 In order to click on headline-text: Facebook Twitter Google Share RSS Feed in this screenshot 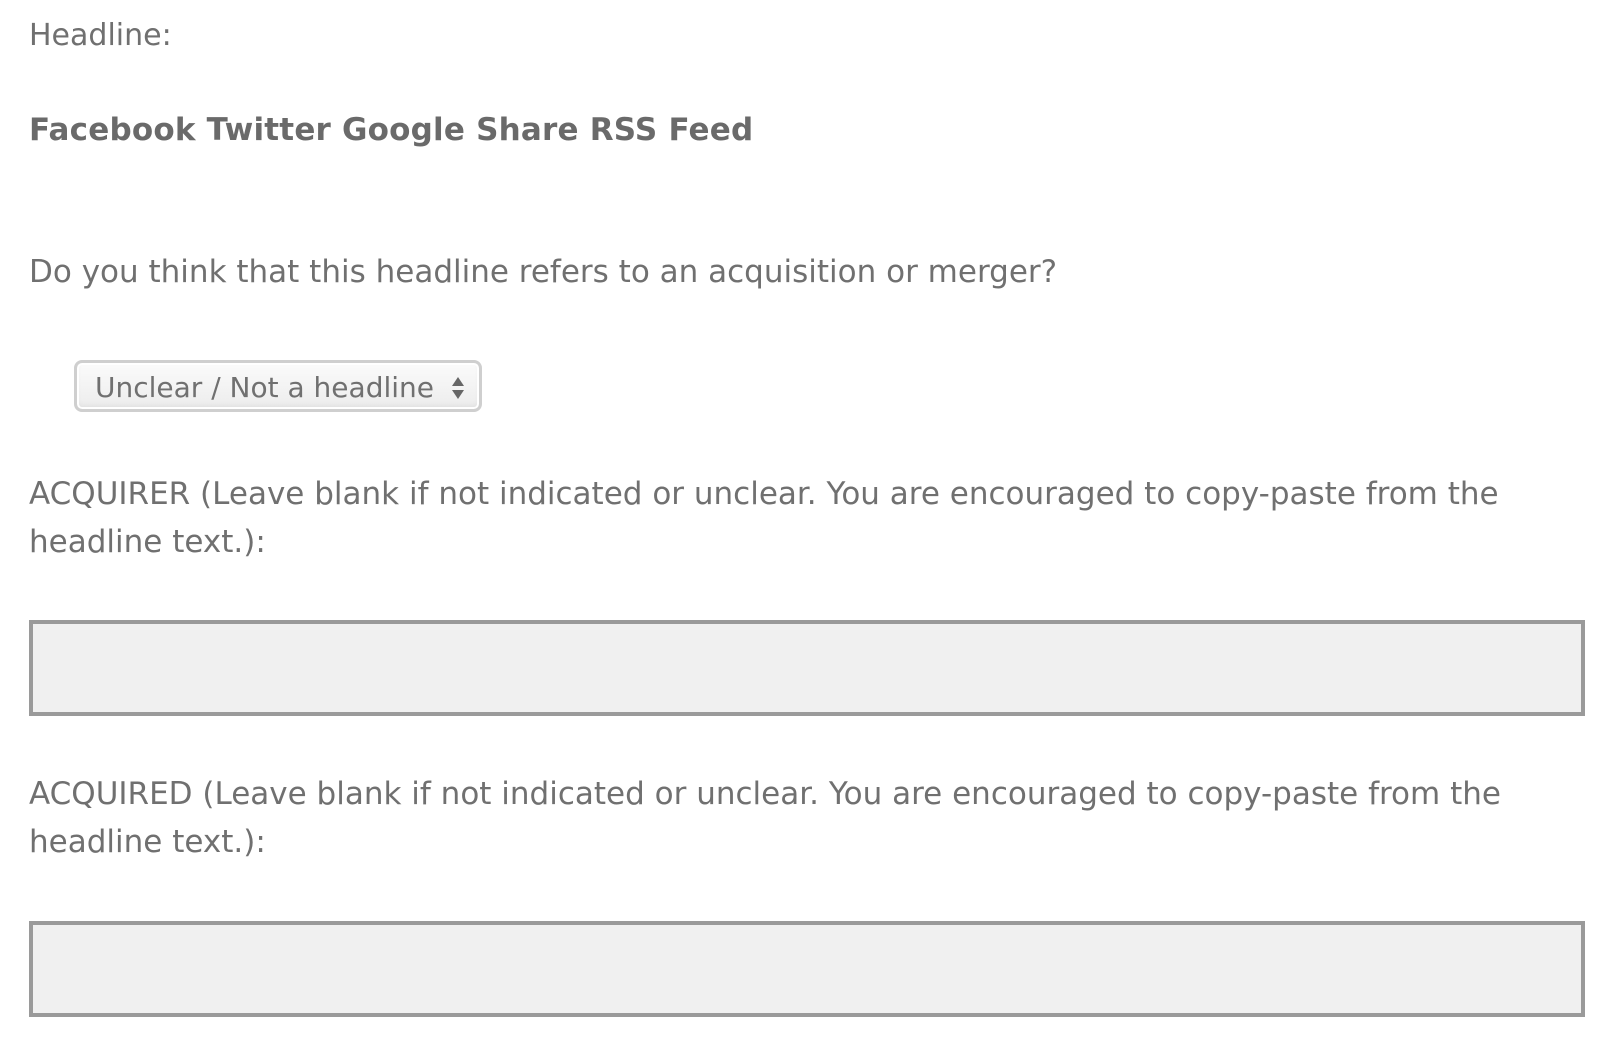, I will do `click(391, 130)`.